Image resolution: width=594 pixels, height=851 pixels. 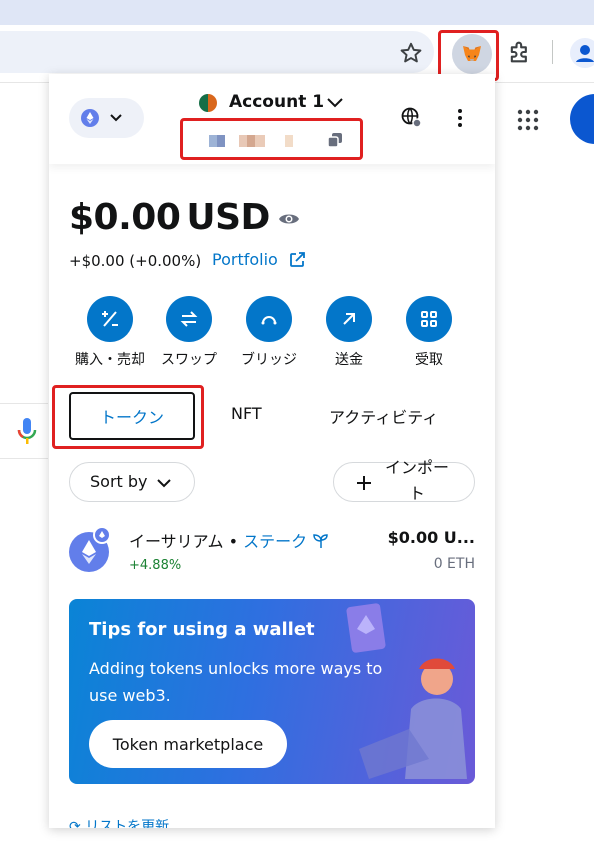 What do you see at coordinates (271, 139) in the screenshot?
I see `highlight-address` at bounding box center [271, 139].